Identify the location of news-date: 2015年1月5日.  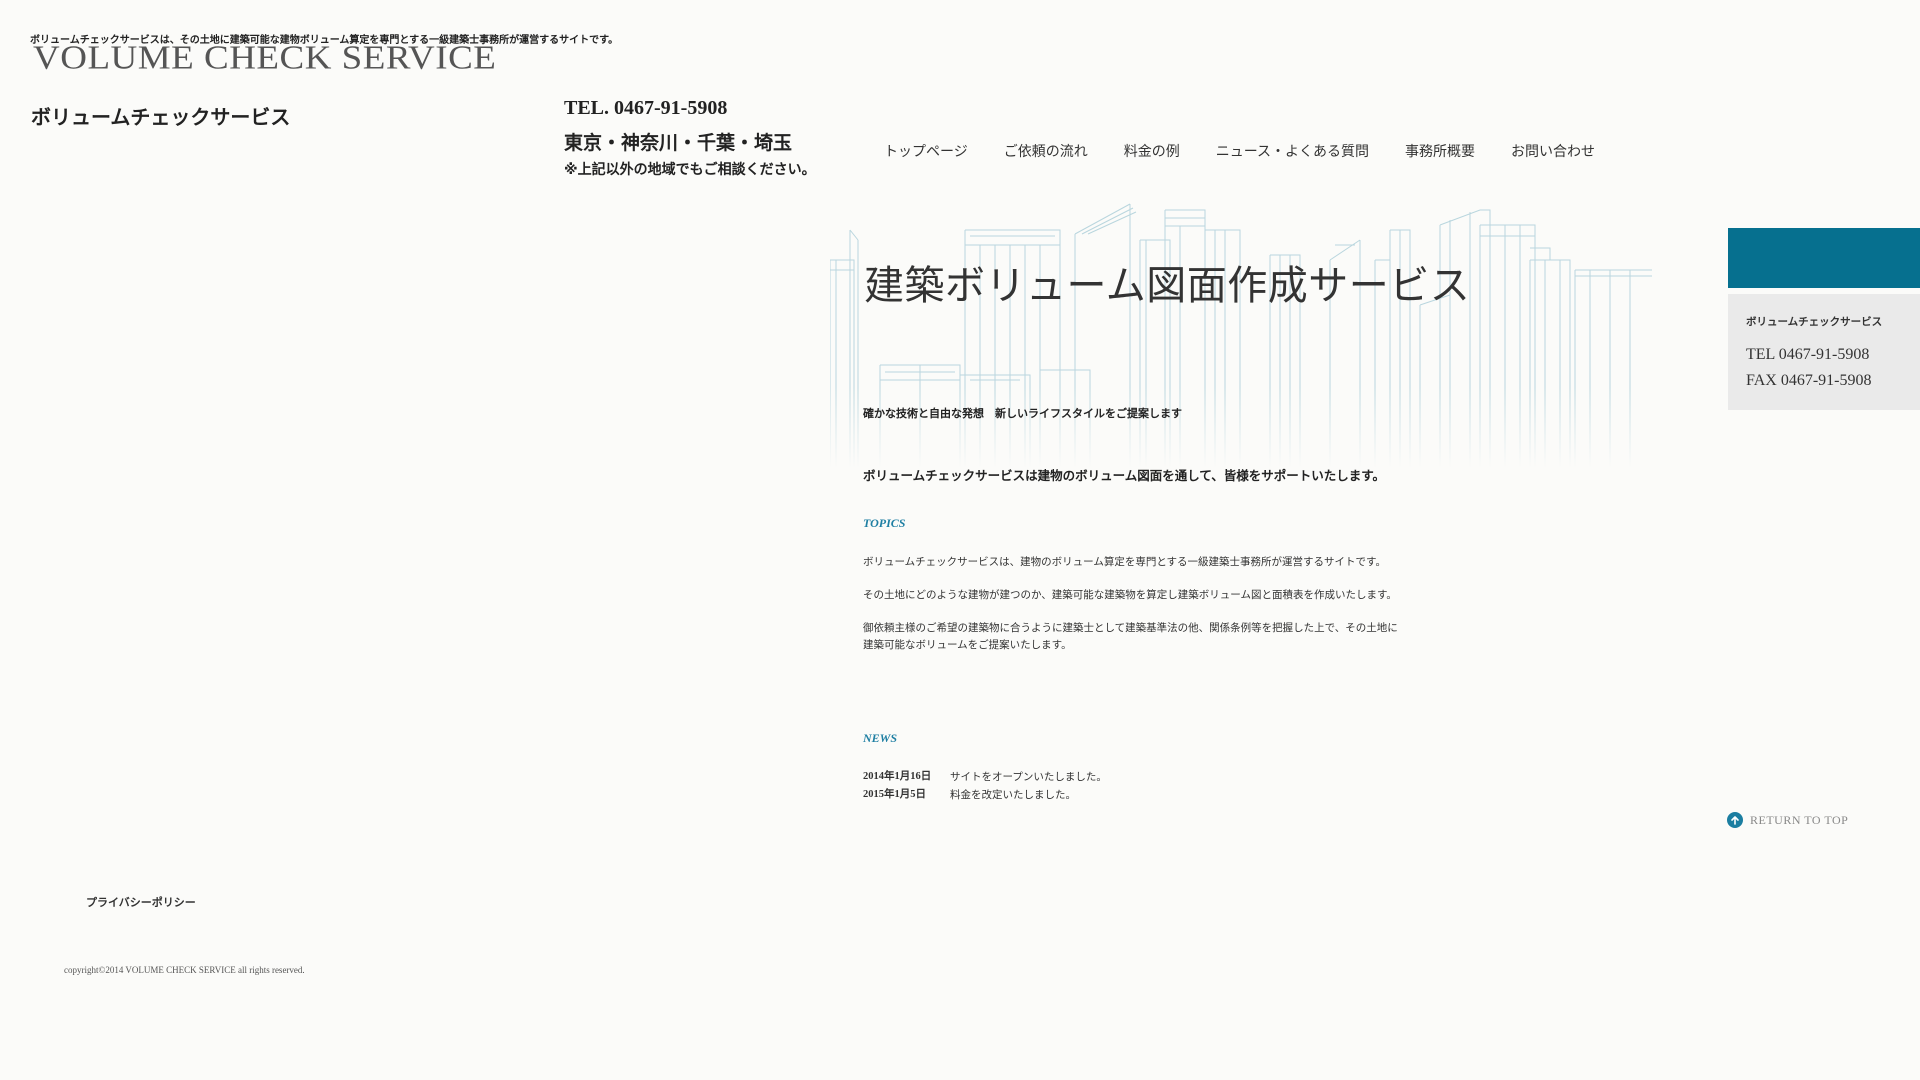
(894, 794).